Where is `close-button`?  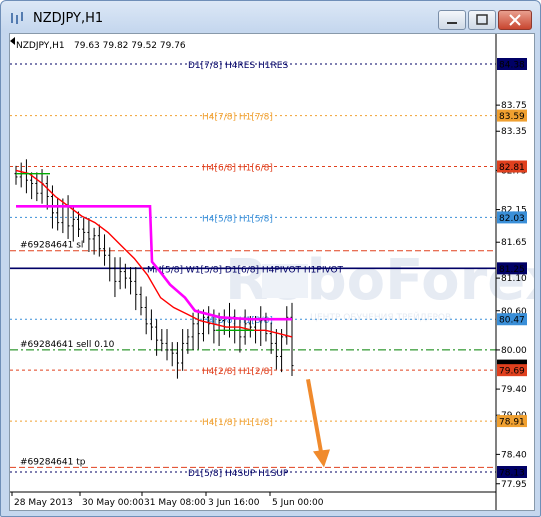
close-button is located at coordinates (515, 20).